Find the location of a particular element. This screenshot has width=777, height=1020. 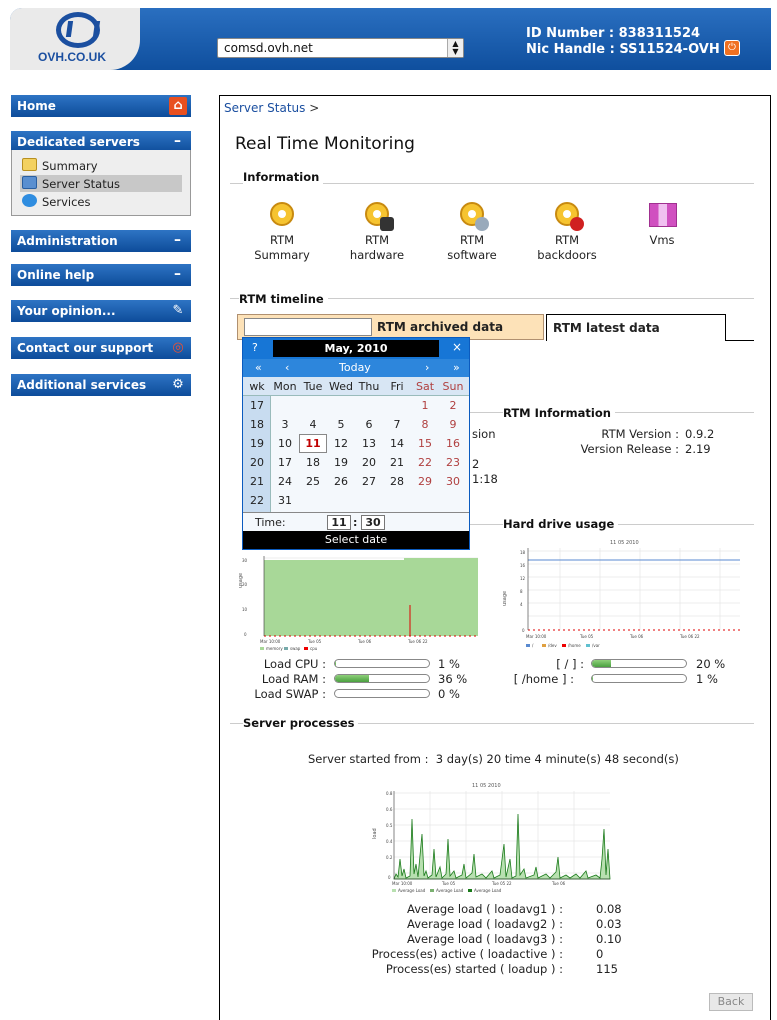

rtm-backdoors-line2: backdoors is located at coordinates (567, 255).